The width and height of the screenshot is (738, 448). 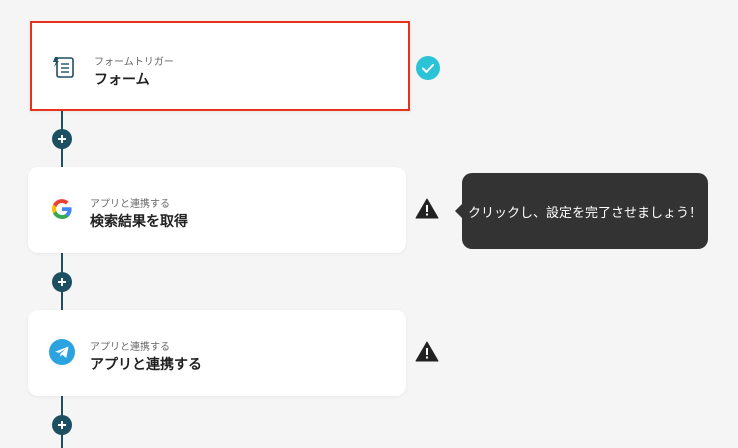 I want to click on step-title: 検索結果を取得, so click(x=139, y=222).